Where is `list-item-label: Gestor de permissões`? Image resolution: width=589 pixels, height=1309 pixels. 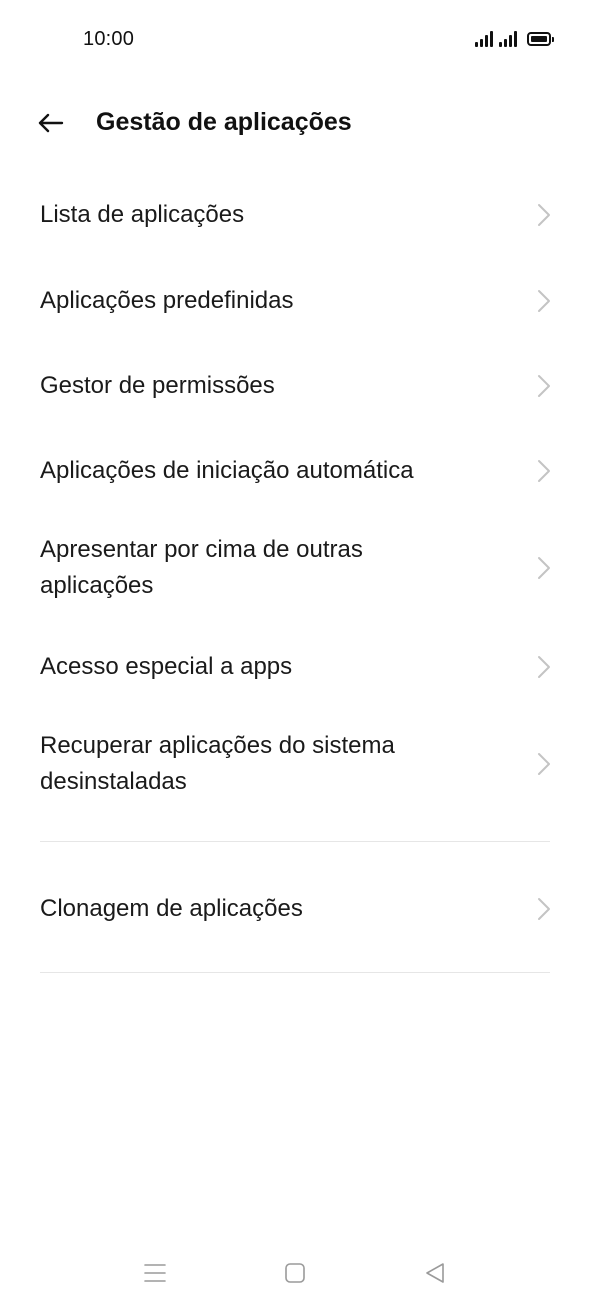
list-item-label: Gestor de permissões is located at coordinates (157, 385).